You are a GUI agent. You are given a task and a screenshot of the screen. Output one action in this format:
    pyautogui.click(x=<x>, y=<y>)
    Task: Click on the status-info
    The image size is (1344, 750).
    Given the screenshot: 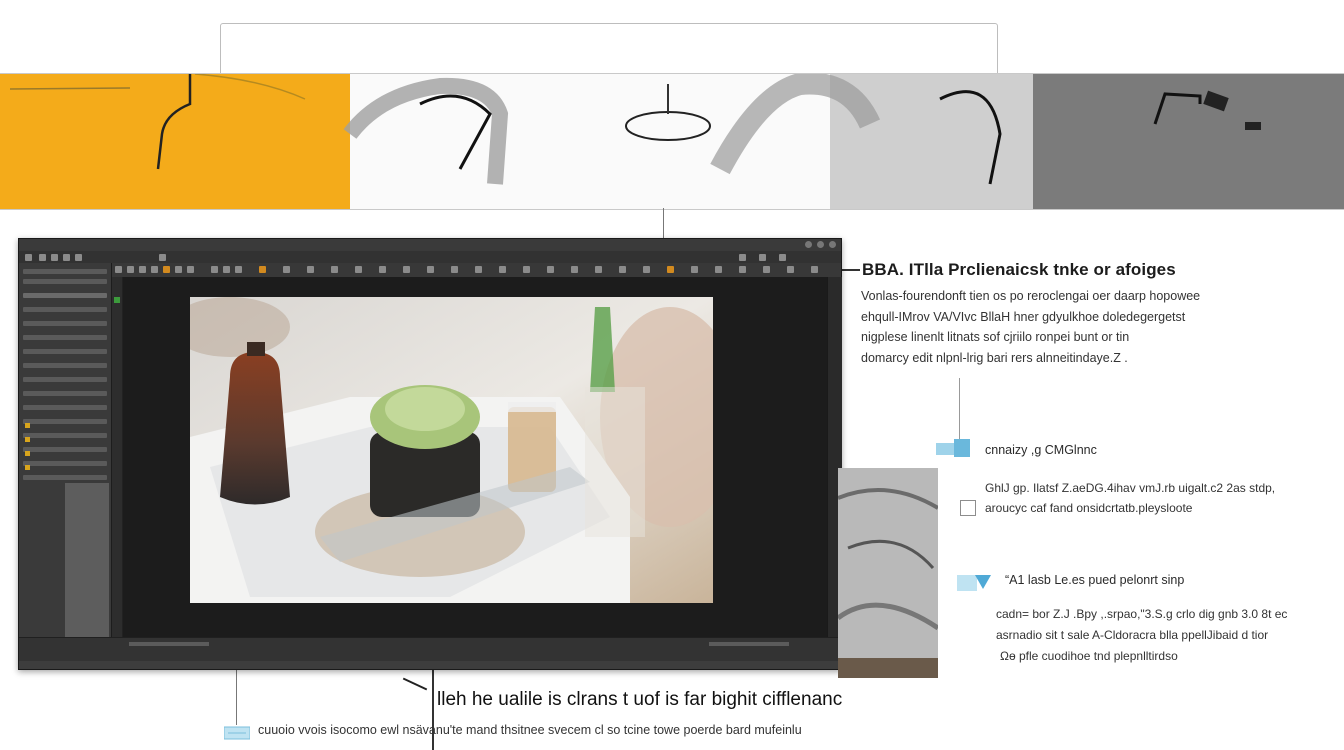 What is the action you would take?
    pyautogui.click(x=749, y=644)
    